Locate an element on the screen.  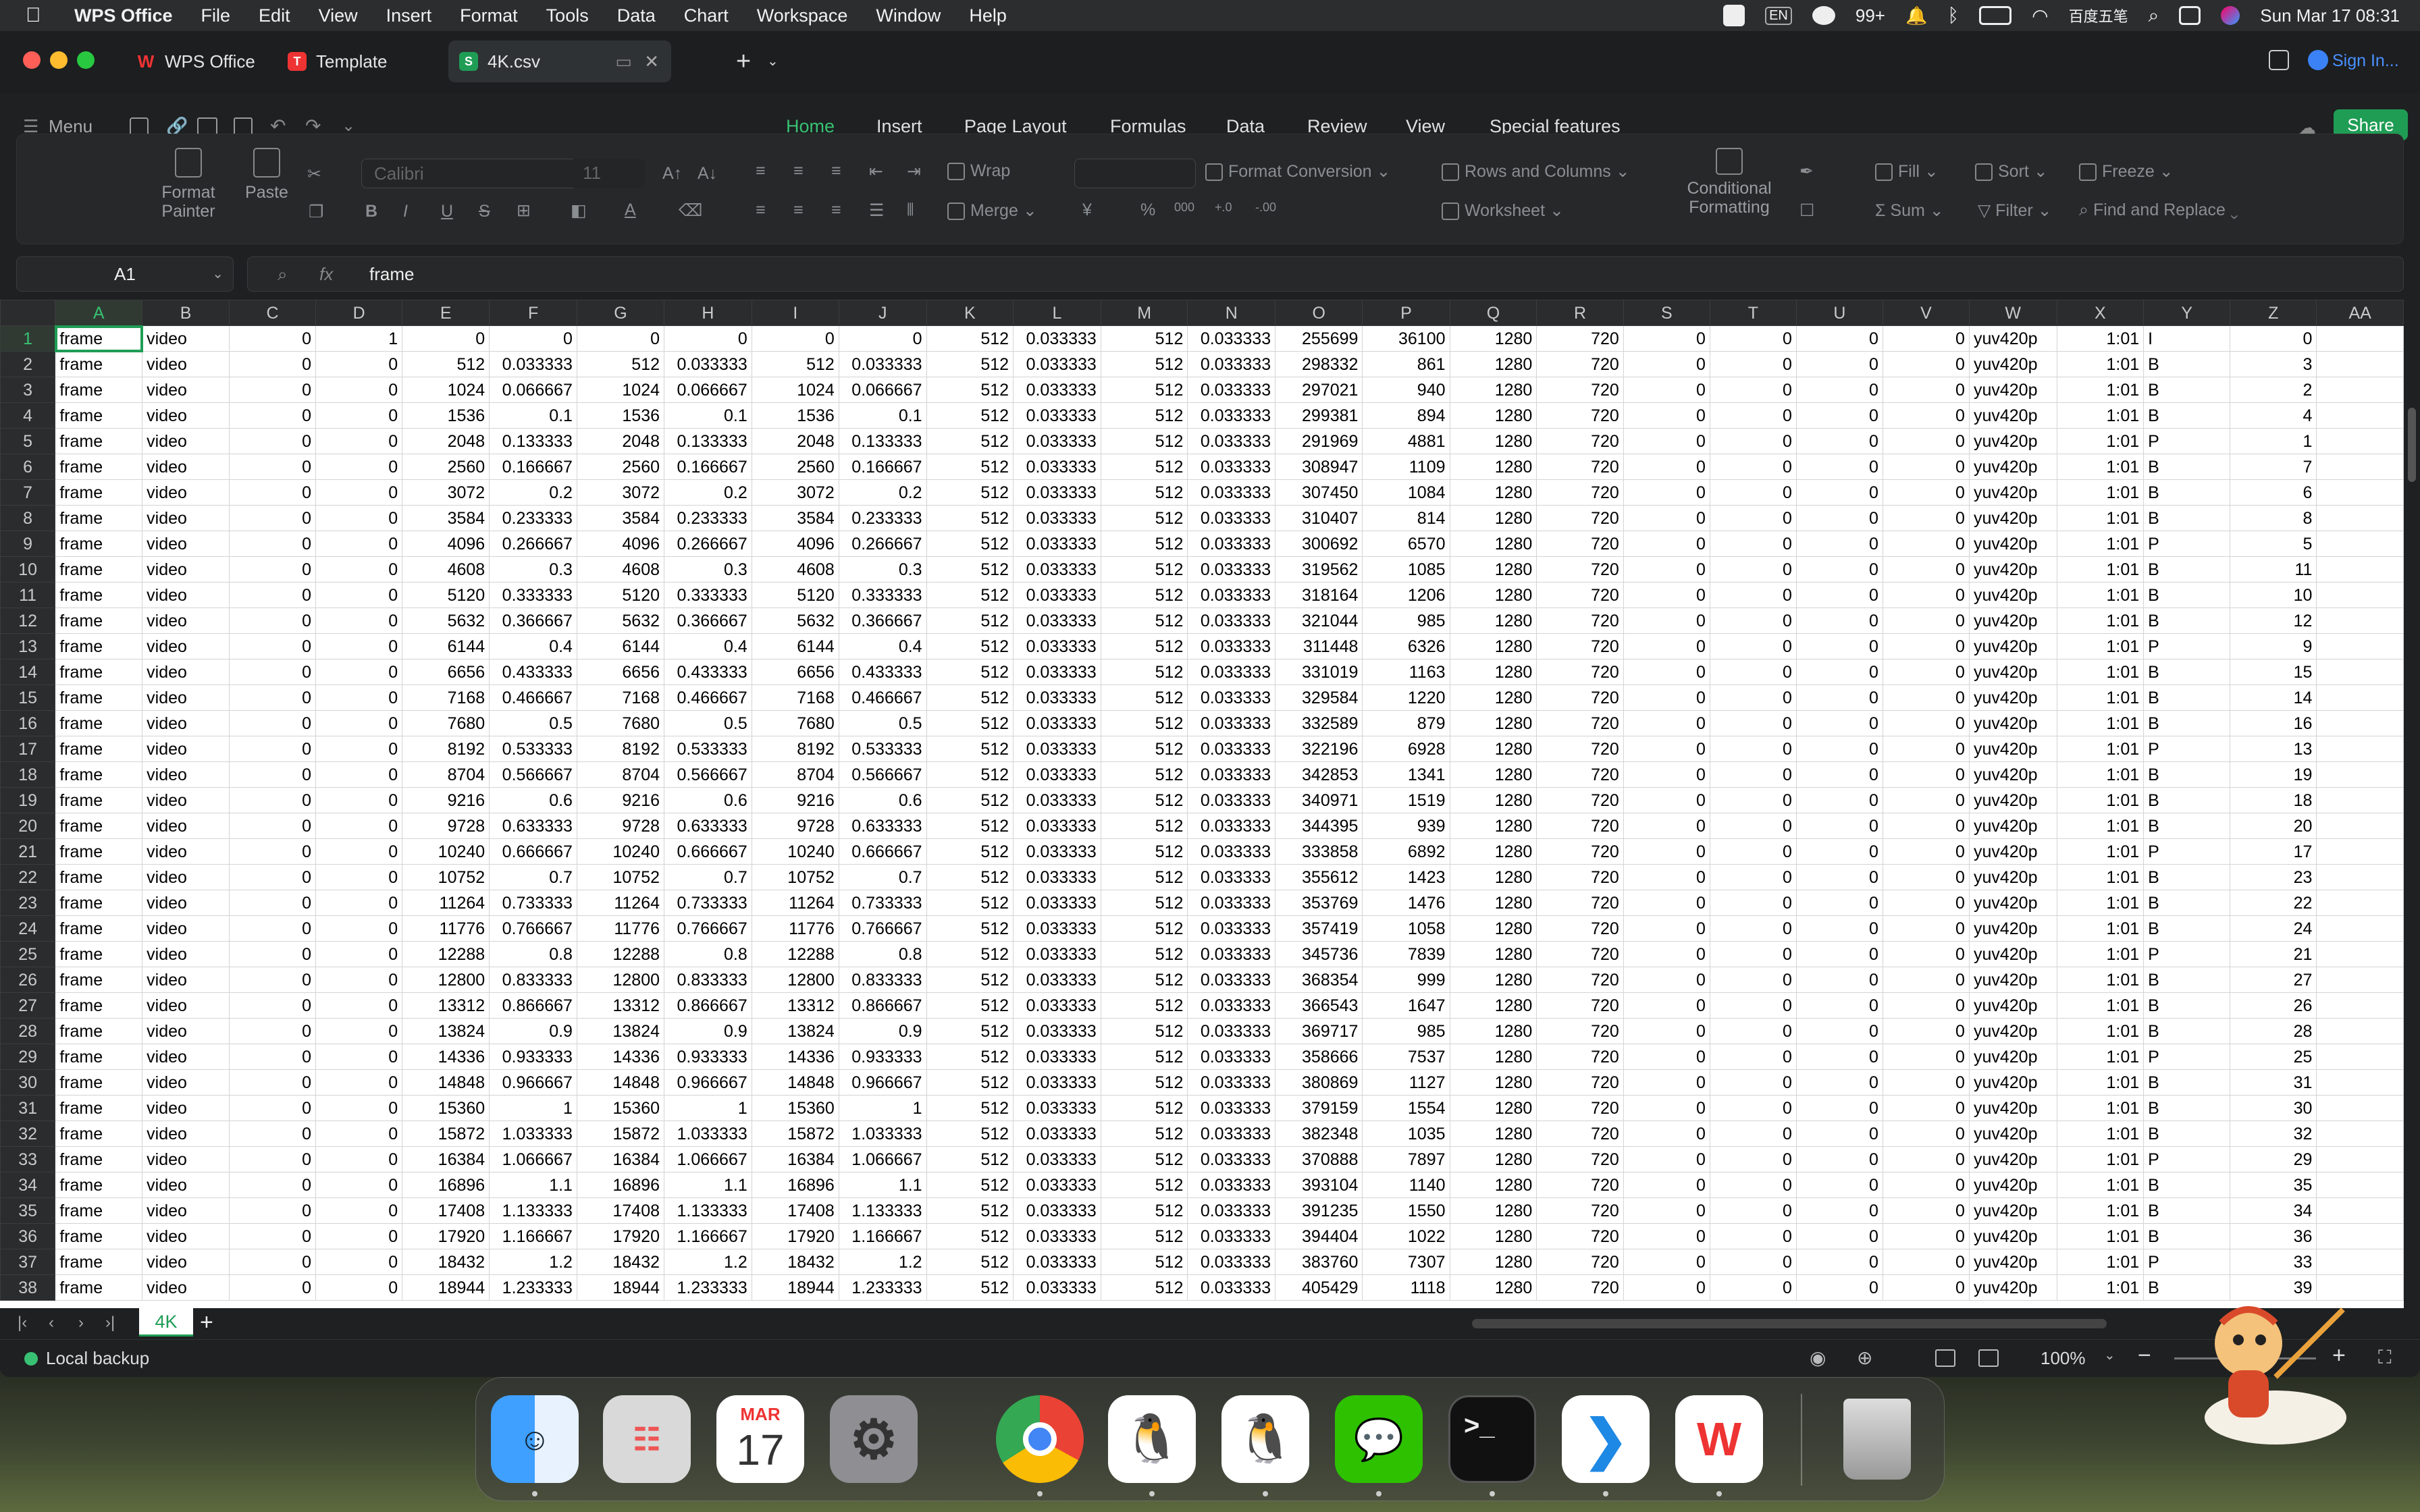
cell: 14848 is located at coordinates (795, 1082).